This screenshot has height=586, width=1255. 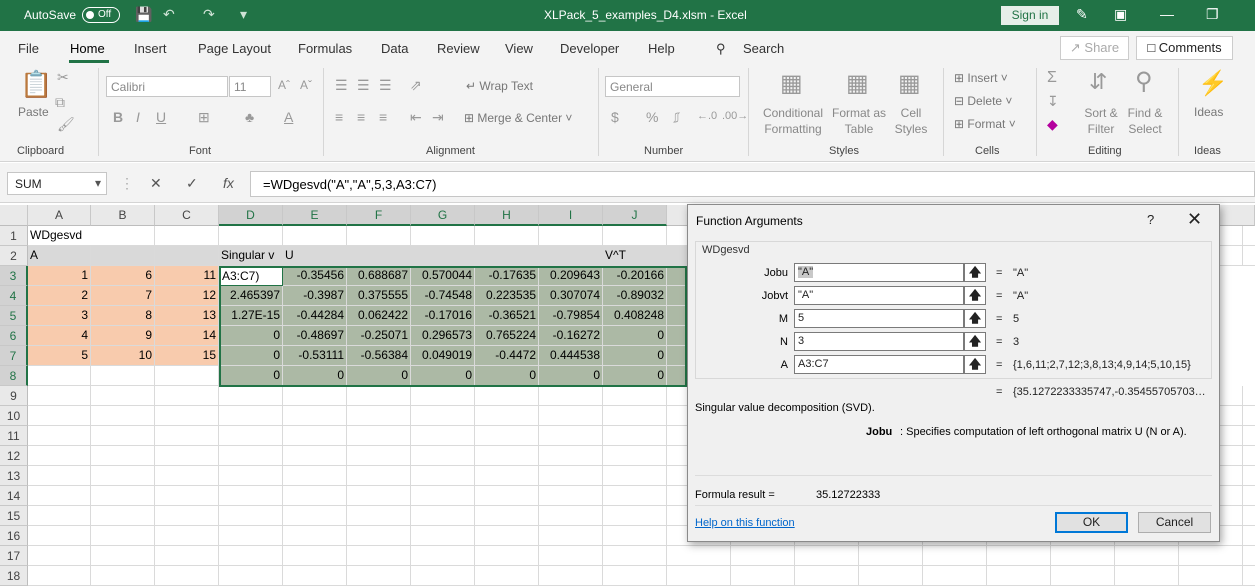 What do you see at coordinates (251, 316) in the screenshot?
I see `cell-d5: 1.27E-15` at bounding box center [251, 316].